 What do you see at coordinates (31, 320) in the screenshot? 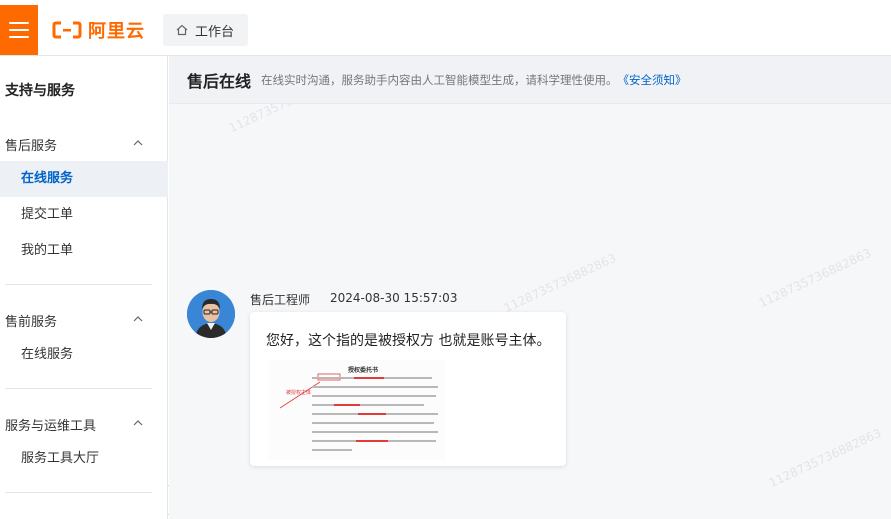
I see `group-title-pre-sales: 售前服务` at bounding box center [31, 320].